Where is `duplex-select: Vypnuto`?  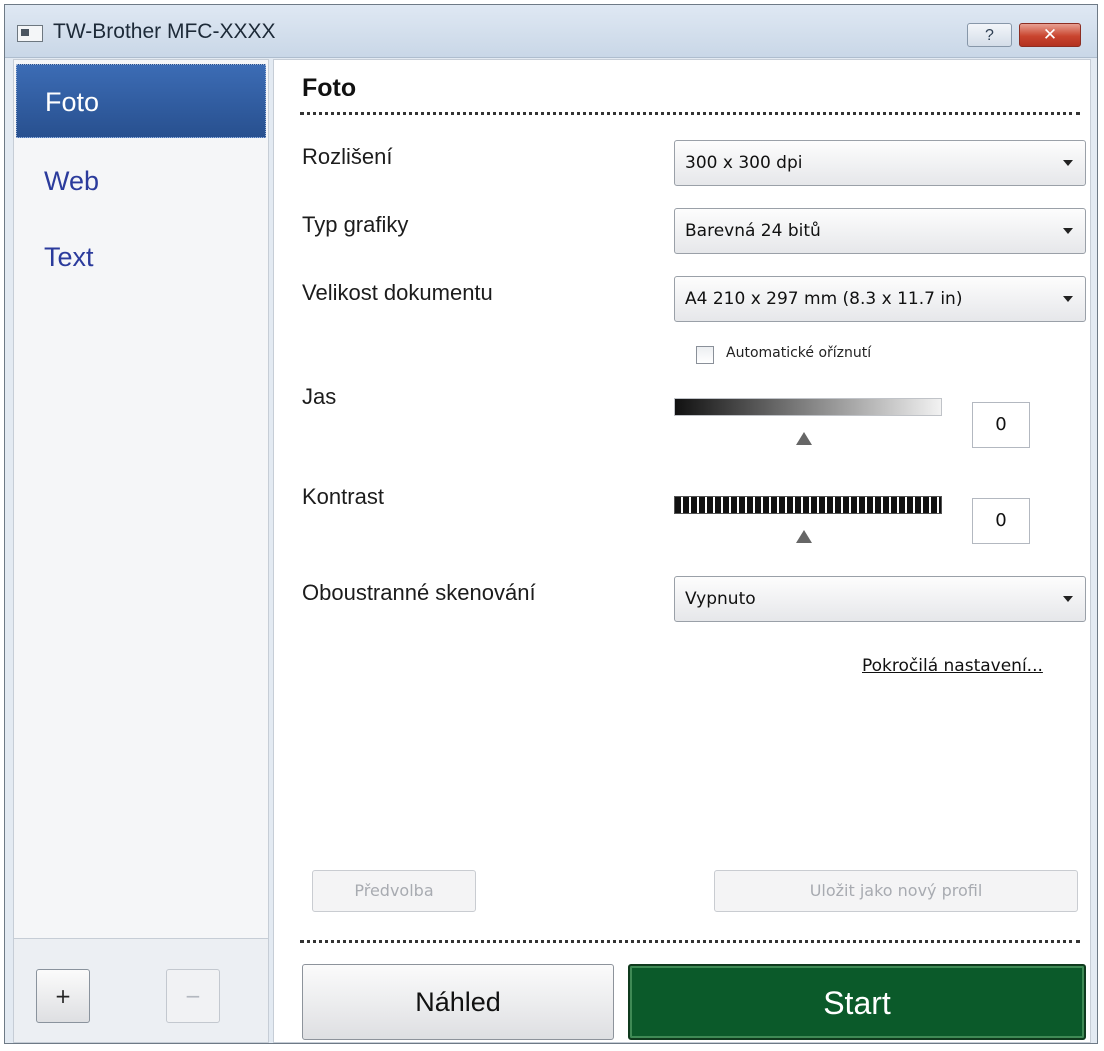
duplex-select: Vypnuto is located at coordinates (880, 599).